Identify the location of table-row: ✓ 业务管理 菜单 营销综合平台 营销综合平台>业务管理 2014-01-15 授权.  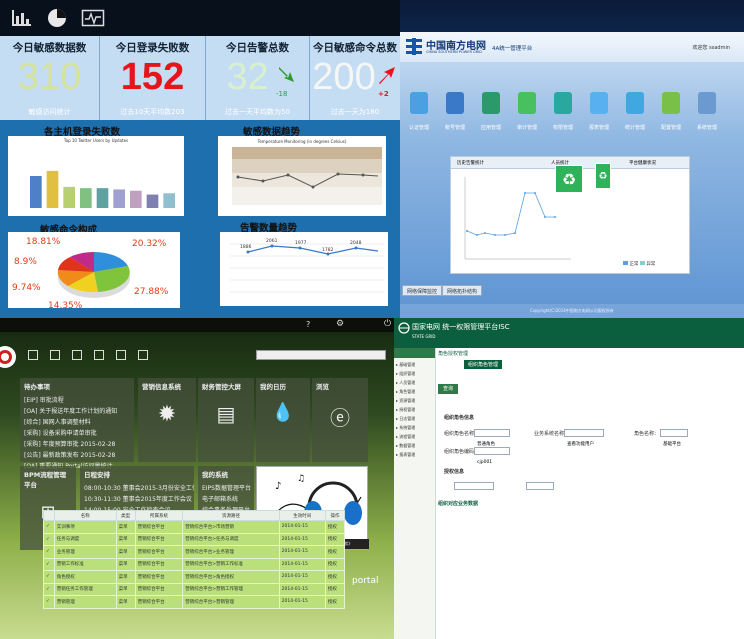
(194, 552).